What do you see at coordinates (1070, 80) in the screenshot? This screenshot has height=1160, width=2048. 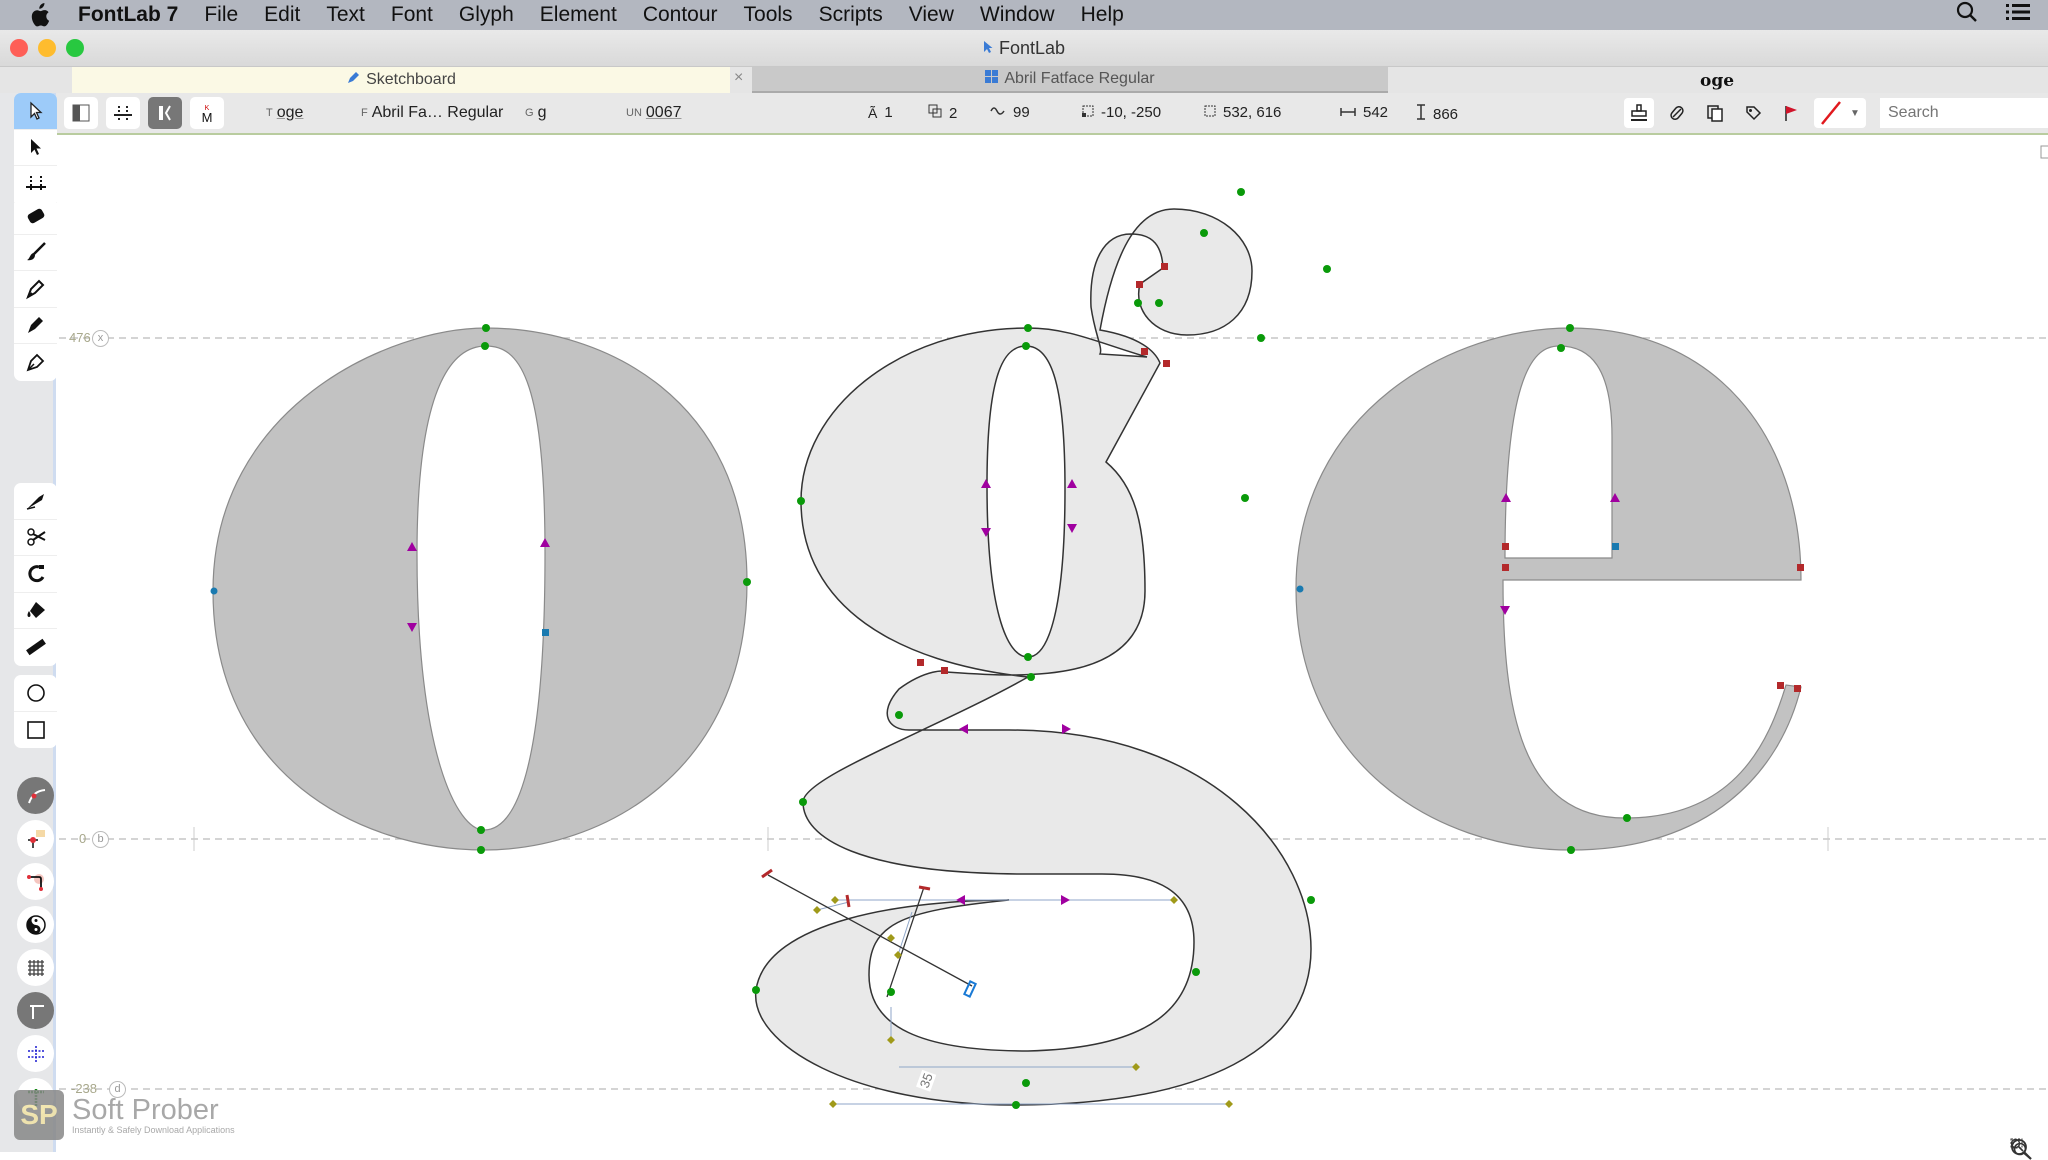 I see `tab-font-window: Abril Fatface Regular` at bounding box center [1070, 80].